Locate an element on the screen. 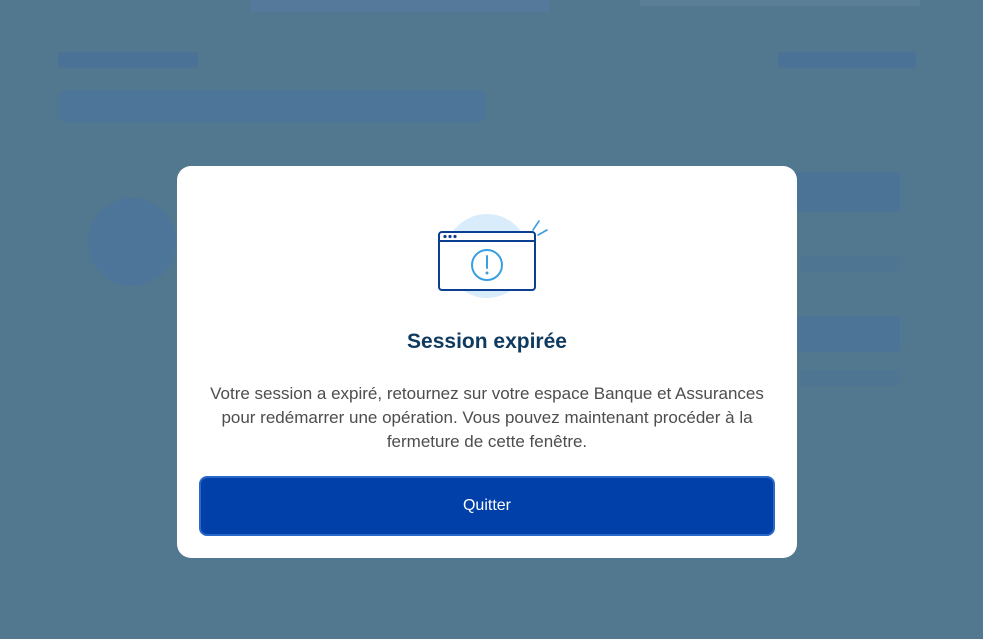 Image resolution: width=983 pixels, height=639 pixels. background-side-line is located at coordinates (850, 264).